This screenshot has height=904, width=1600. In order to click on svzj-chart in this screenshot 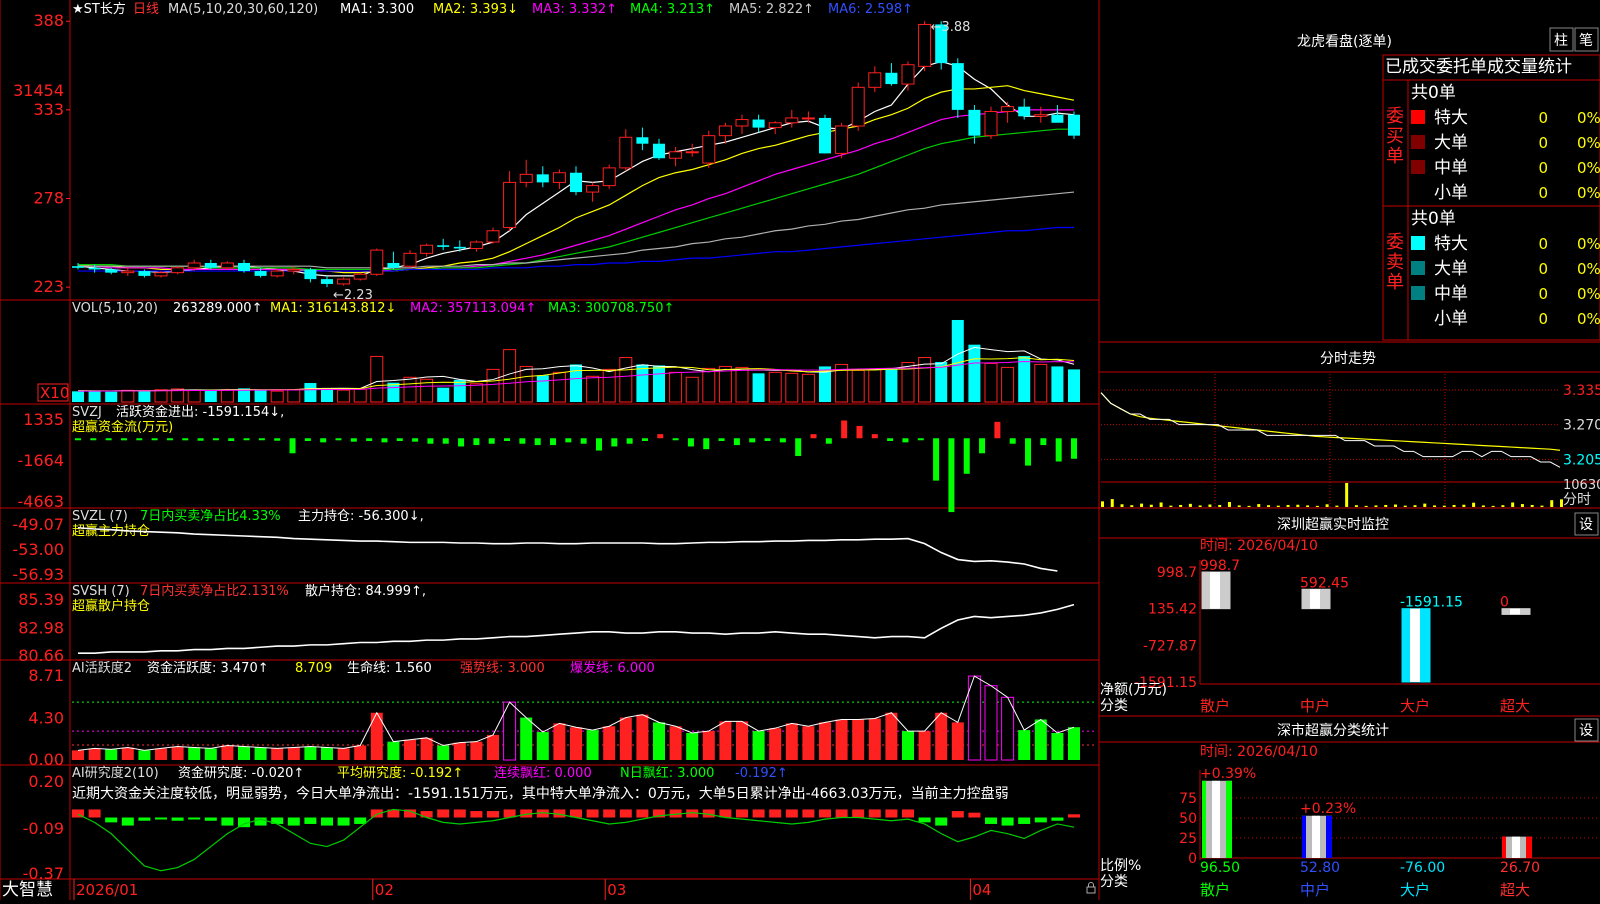, I will do `click(576, 466)`.